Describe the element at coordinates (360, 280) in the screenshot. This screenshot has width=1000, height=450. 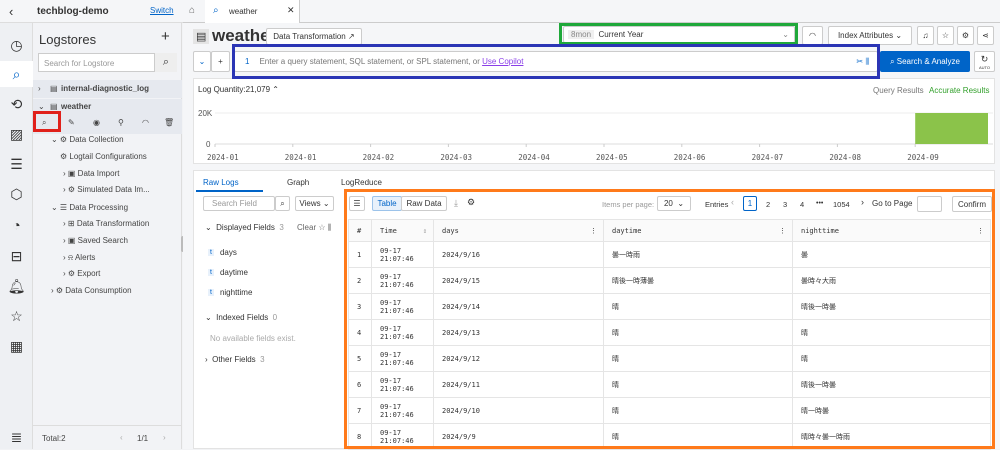
I see `table-cell: 2` at that location.